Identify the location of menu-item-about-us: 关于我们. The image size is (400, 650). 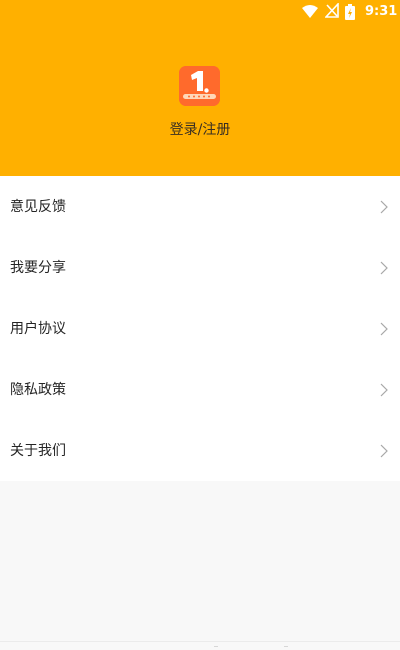
(200, 450).